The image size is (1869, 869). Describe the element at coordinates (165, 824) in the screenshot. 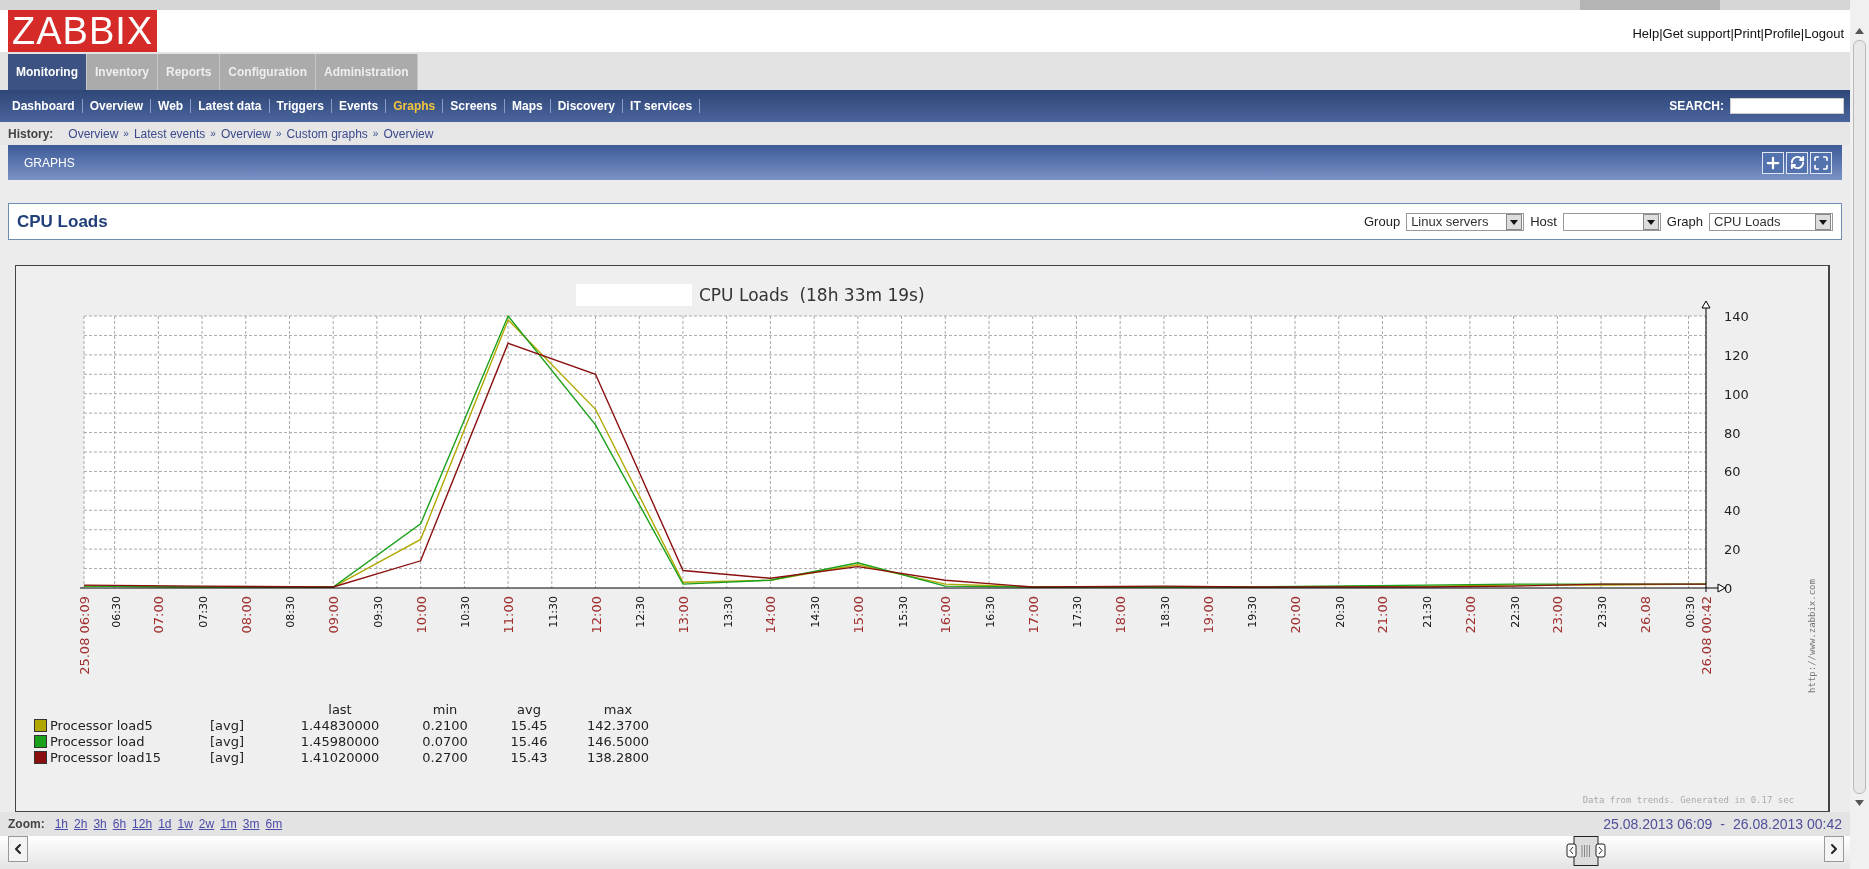

I see `zoom-link: 1d` at that location.